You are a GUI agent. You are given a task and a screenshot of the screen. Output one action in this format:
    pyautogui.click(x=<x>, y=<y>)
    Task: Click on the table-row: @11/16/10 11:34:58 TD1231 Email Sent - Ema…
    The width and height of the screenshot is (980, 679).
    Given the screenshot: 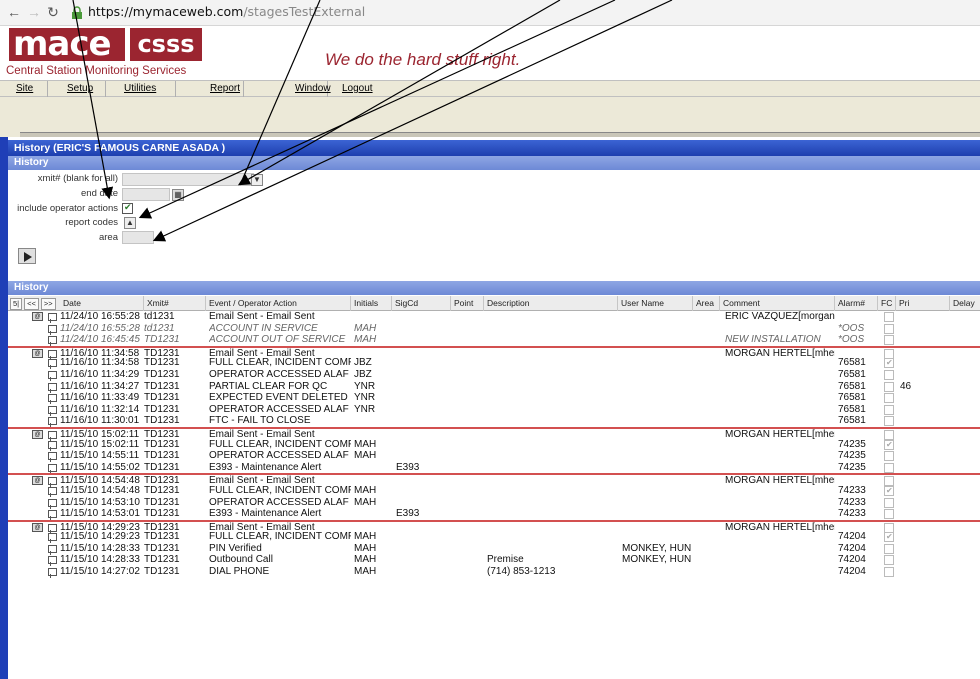 What is the action you would take?
    pyautogui.click(x=494, y=352)
    